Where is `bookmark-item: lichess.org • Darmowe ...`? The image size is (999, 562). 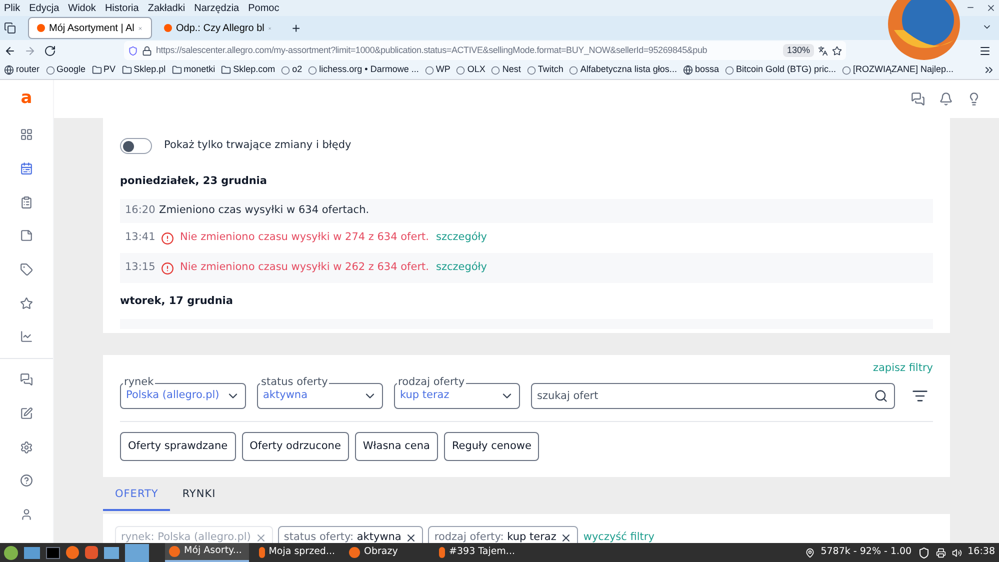
bookmark-item: lichess.org • Darmowe ... is located at coordinates (363, 70).